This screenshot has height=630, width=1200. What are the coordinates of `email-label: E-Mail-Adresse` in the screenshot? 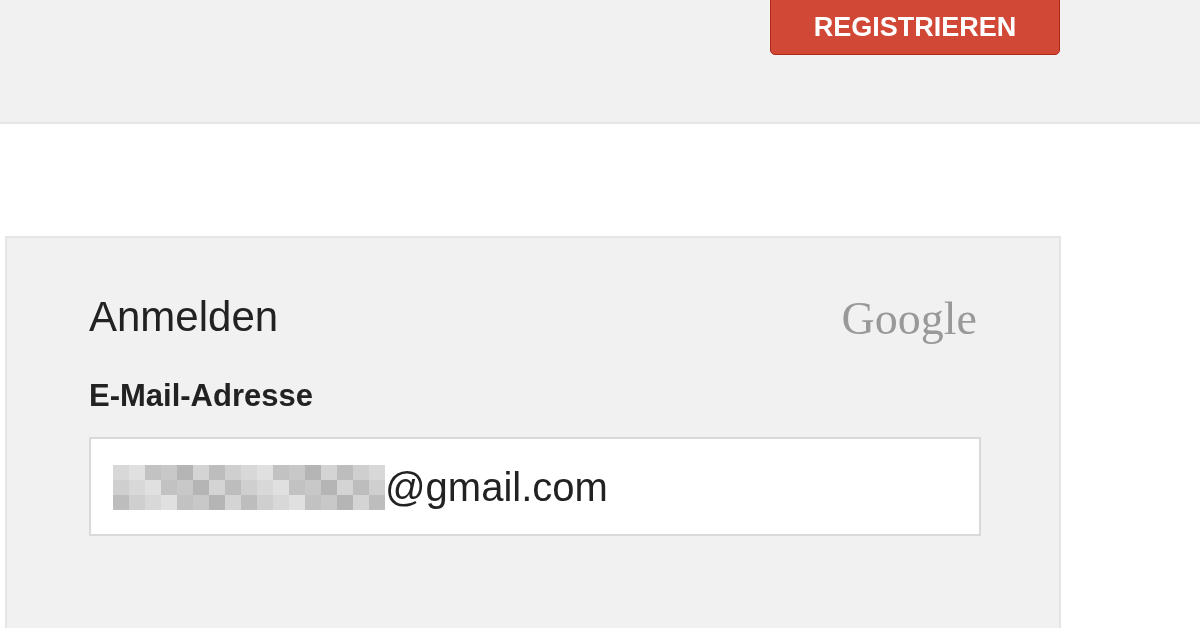 It's located at (201, 395).